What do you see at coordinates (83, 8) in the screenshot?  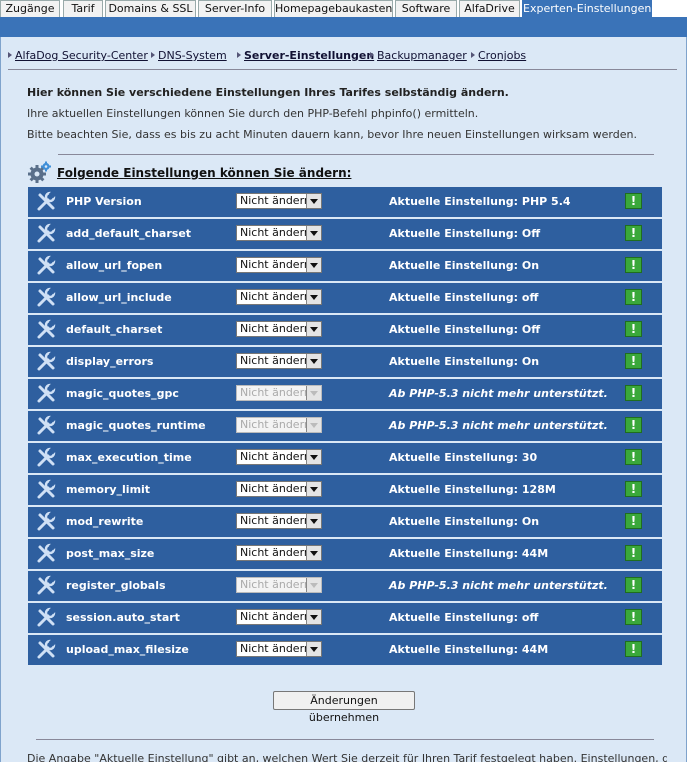 I see `tab-tarif: Tarif` at bounding box center [83, 8].